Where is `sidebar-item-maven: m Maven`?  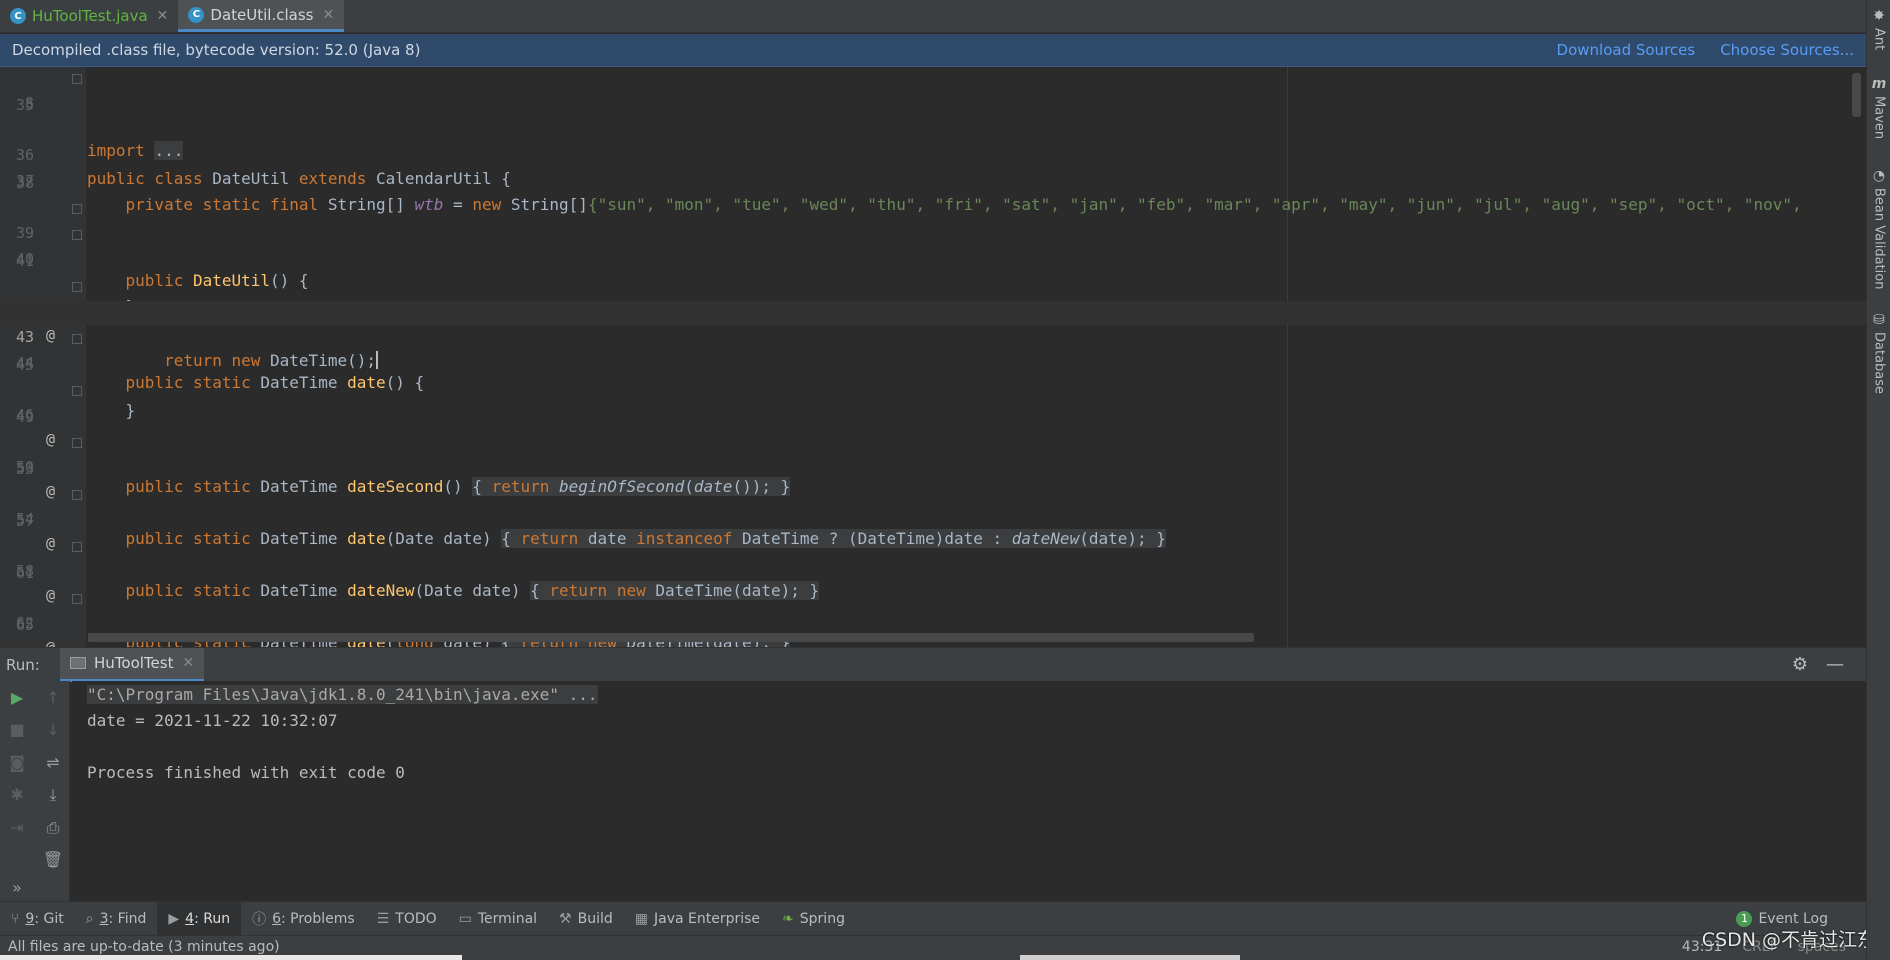 sidebar-item-maven: m Maven is located at coordinates (1878, 107).